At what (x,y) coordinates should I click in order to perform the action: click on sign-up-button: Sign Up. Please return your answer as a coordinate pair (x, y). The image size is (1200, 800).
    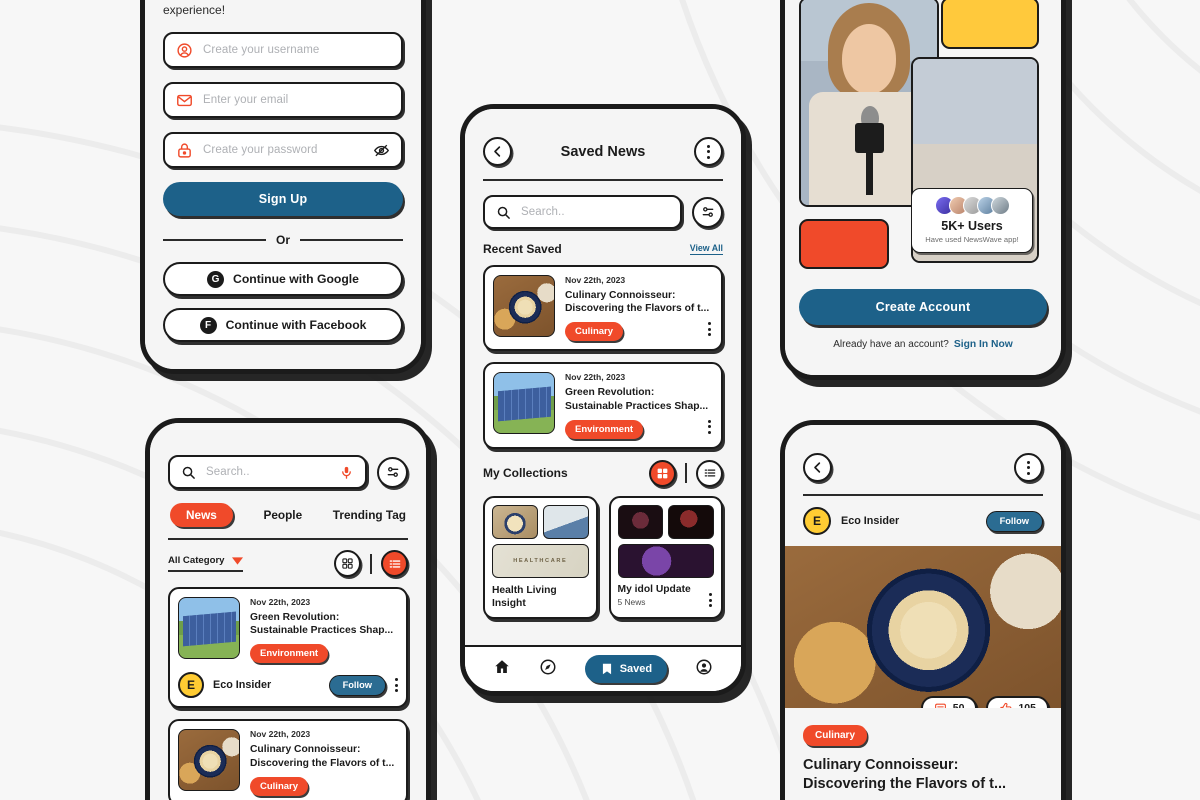
    Looking at the image, I should click on (283, 199).